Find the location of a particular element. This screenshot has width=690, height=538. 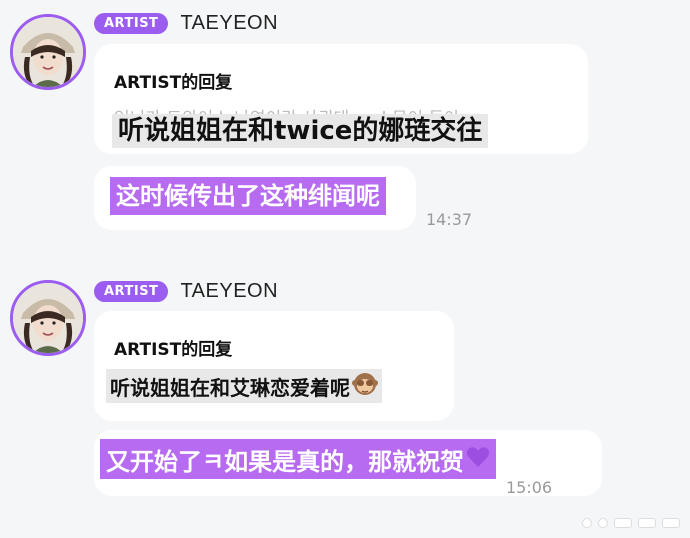

quoted-message-box: 听说姐姐在和艾琳恋爱着呢 is located at coordinates (244, 386).